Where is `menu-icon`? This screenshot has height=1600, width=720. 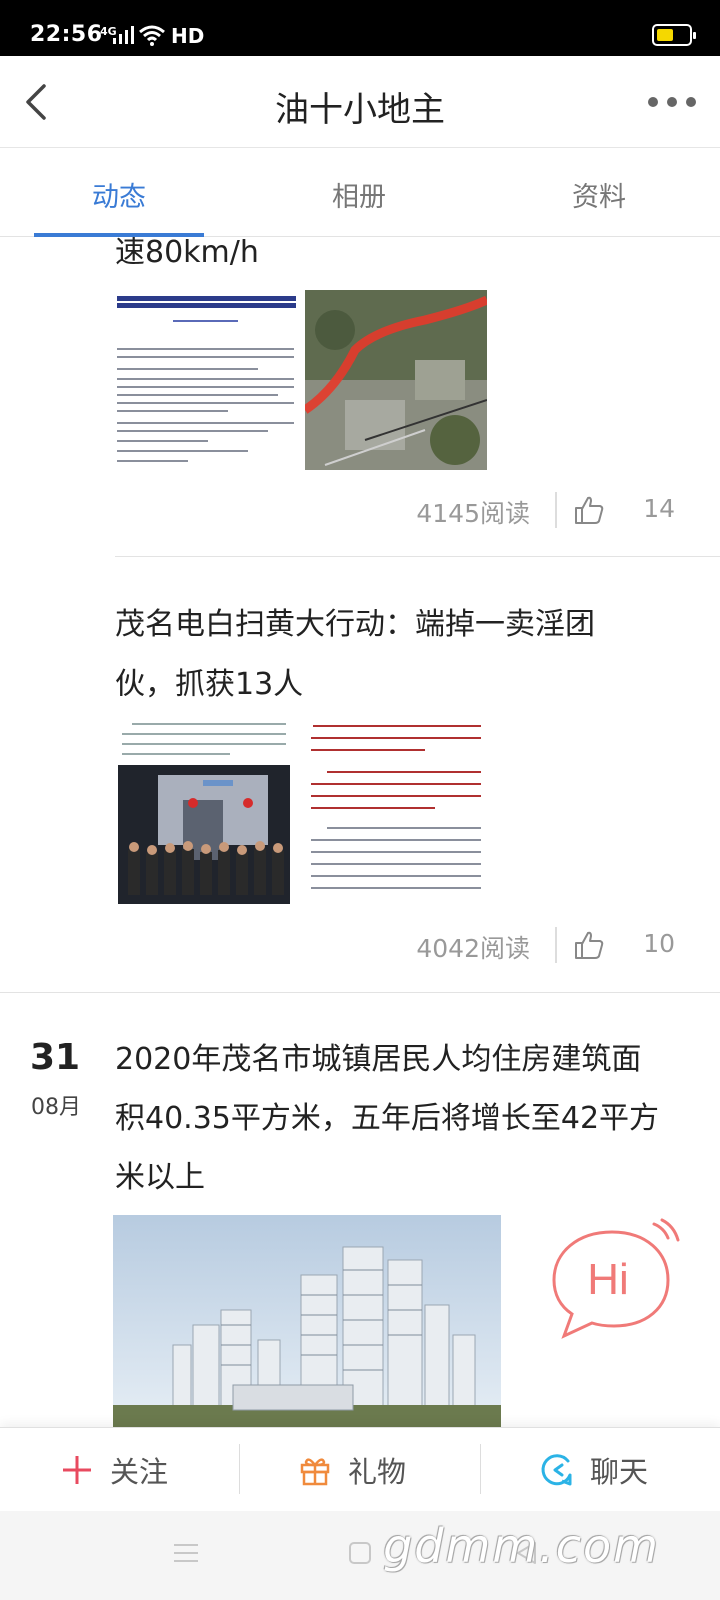 menu-icon is located at coordinates (186, 1553).